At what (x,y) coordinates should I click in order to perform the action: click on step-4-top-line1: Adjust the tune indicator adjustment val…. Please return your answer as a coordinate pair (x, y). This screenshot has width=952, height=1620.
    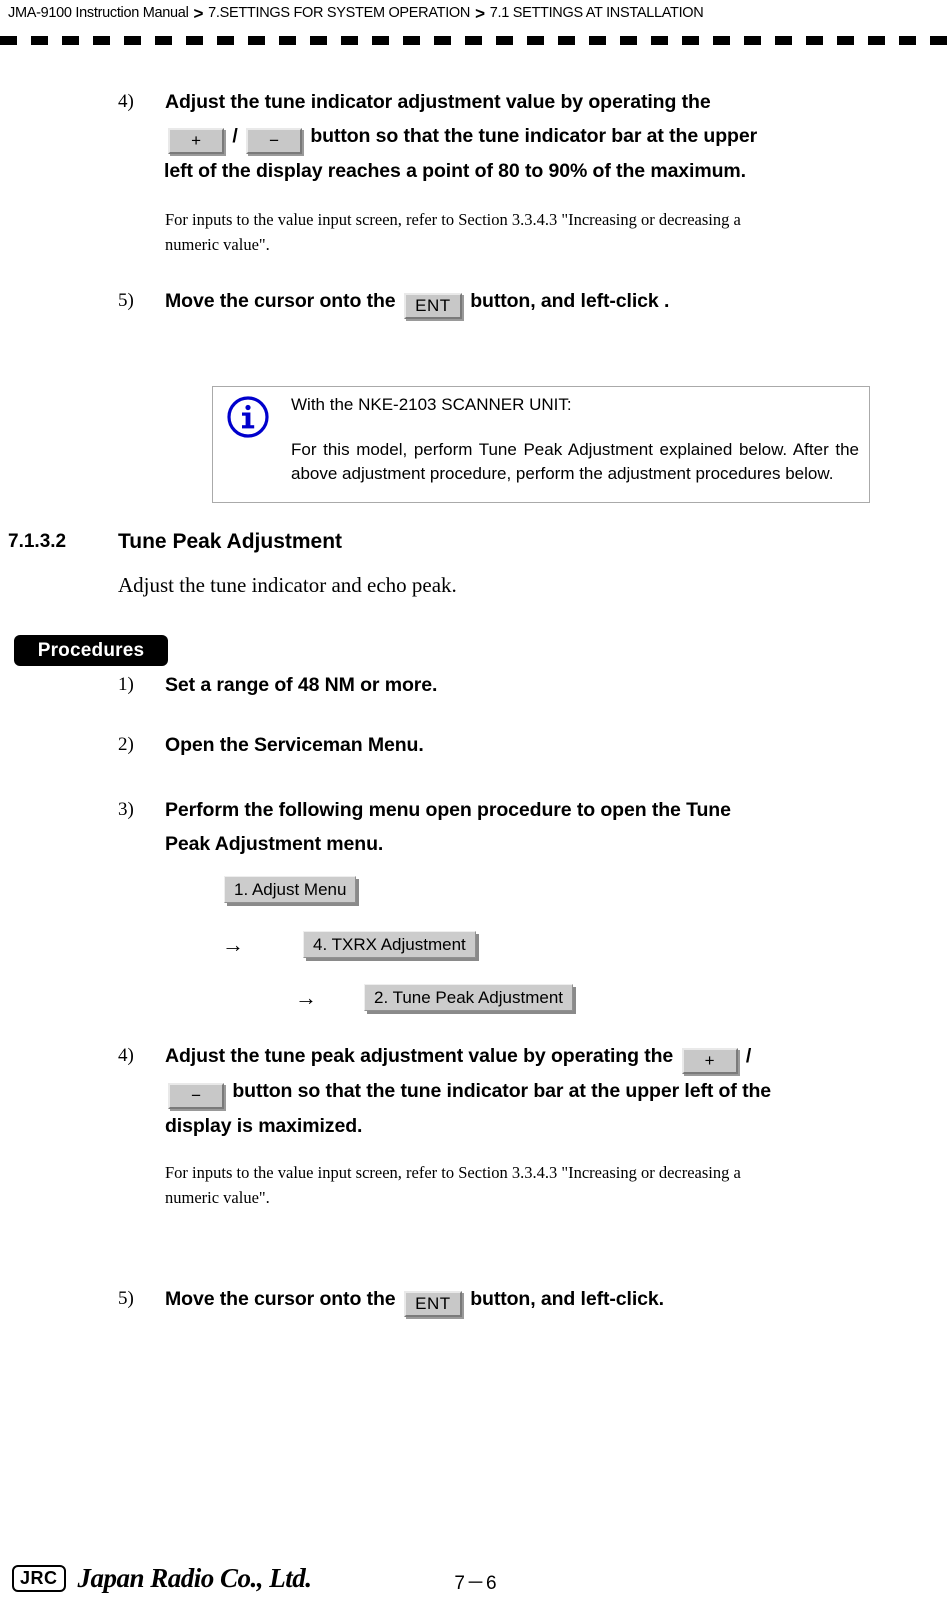
    Looking at the image, I should click on (438, 102).